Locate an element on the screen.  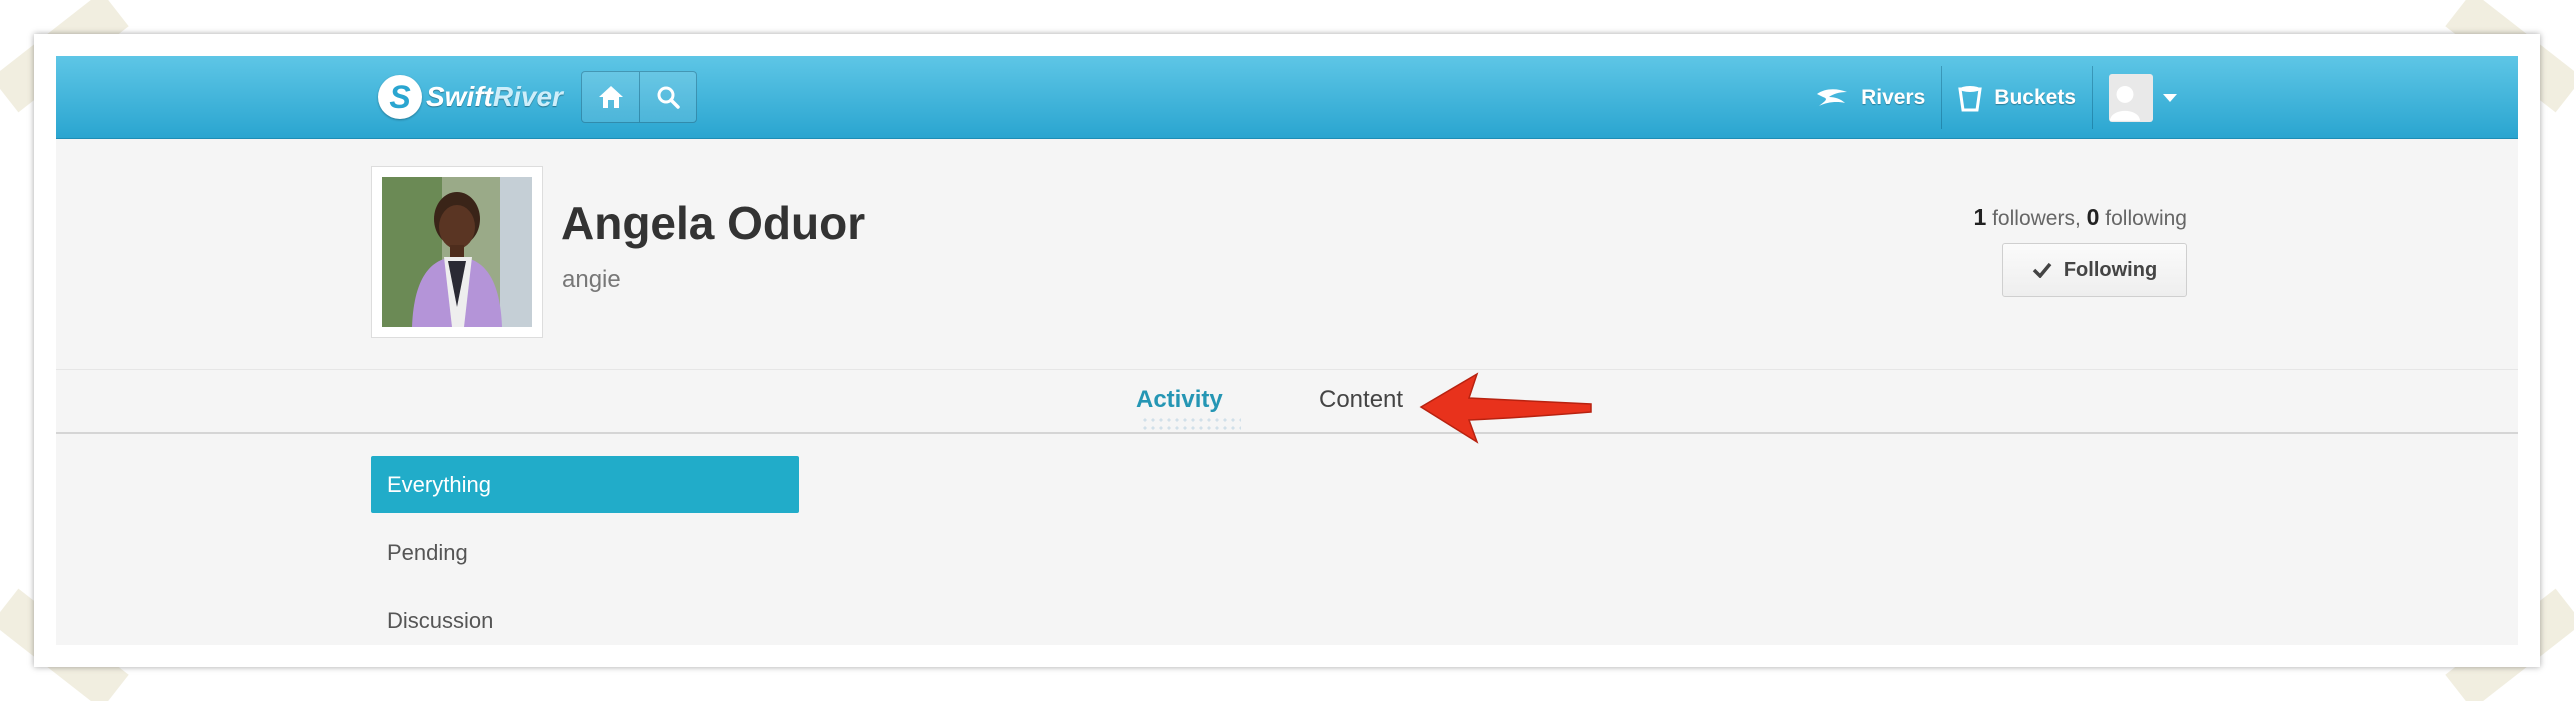
profile-username: angie is located at coordinates (591, 279).